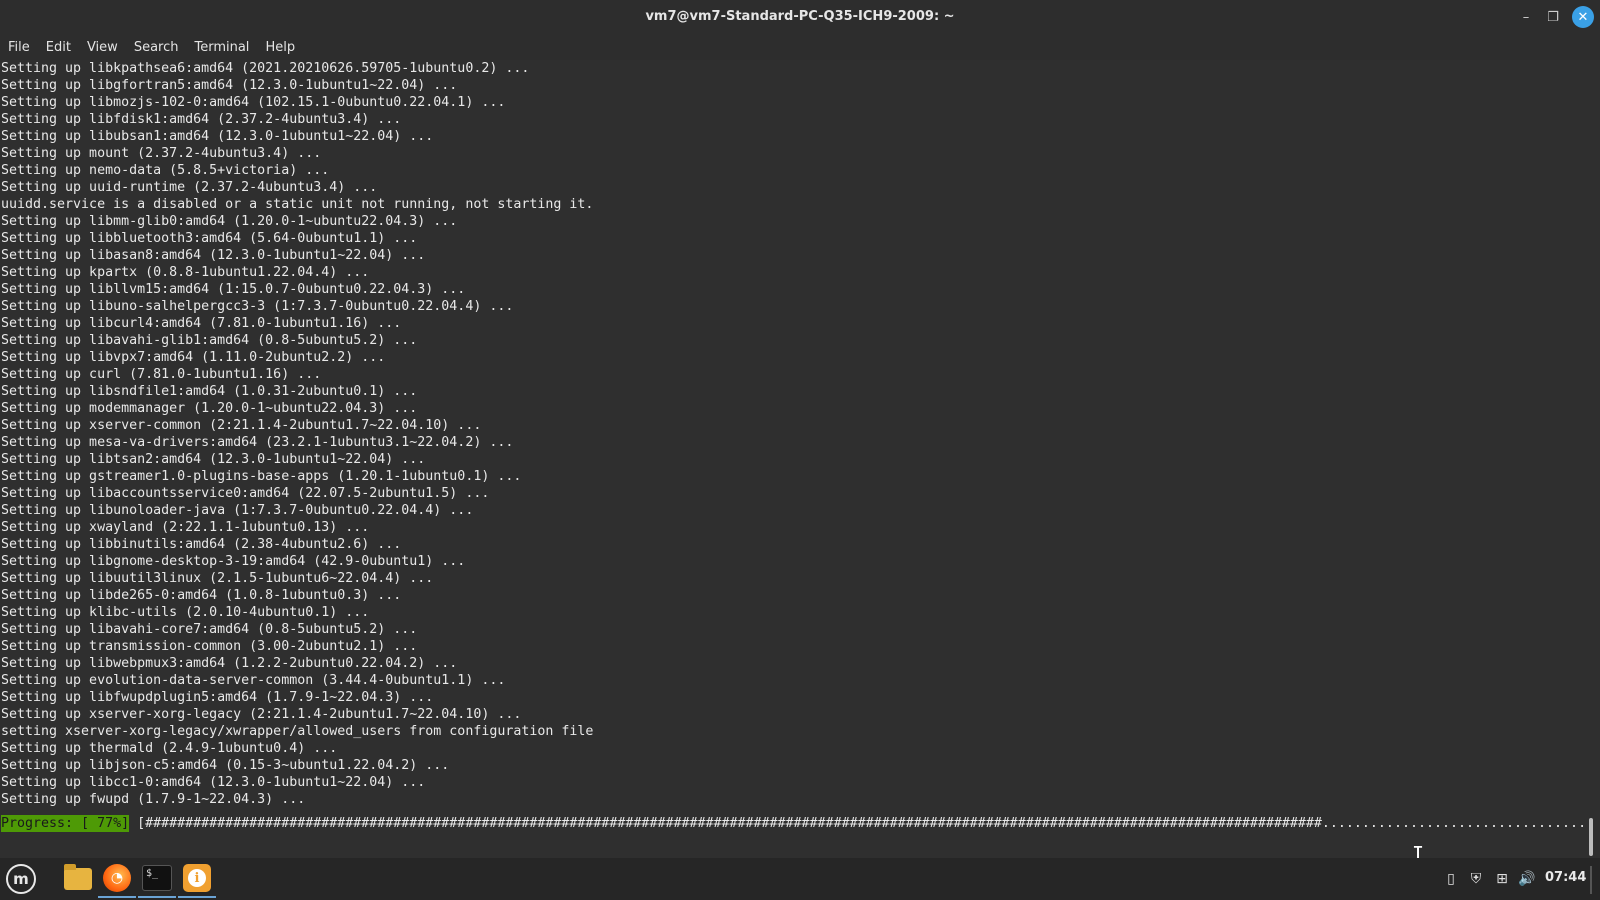 The height and width of the screenshot is (900, 1600). I want to click on shield-icon: ⛨, so click(1476, 879).